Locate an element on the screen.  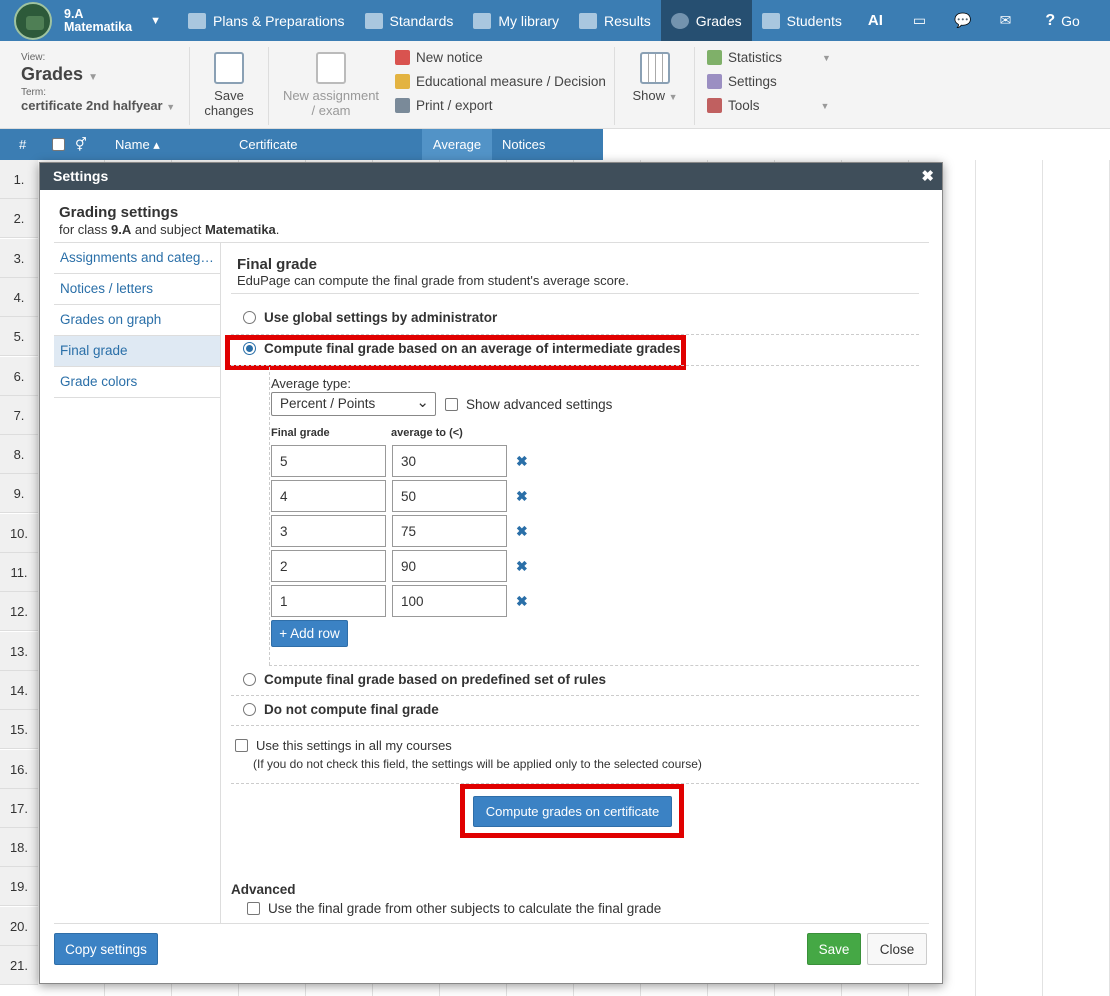
chat-icon: 💬 is located at coordinates (962, 20).